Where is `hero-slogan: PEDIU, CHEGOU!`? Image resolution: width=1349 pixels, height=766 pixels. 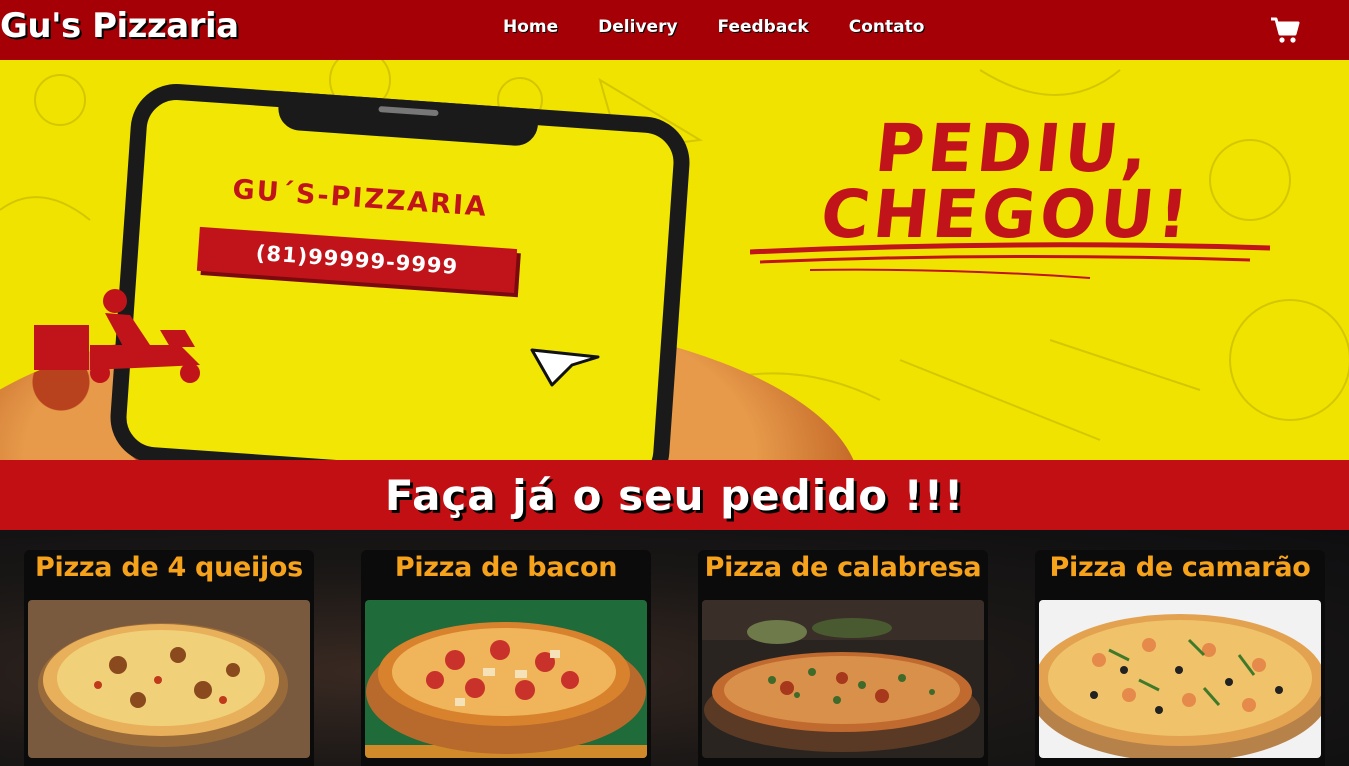 hero-slogan: PEDIU, CHEGOU! is located at coordinates (1010, 181).